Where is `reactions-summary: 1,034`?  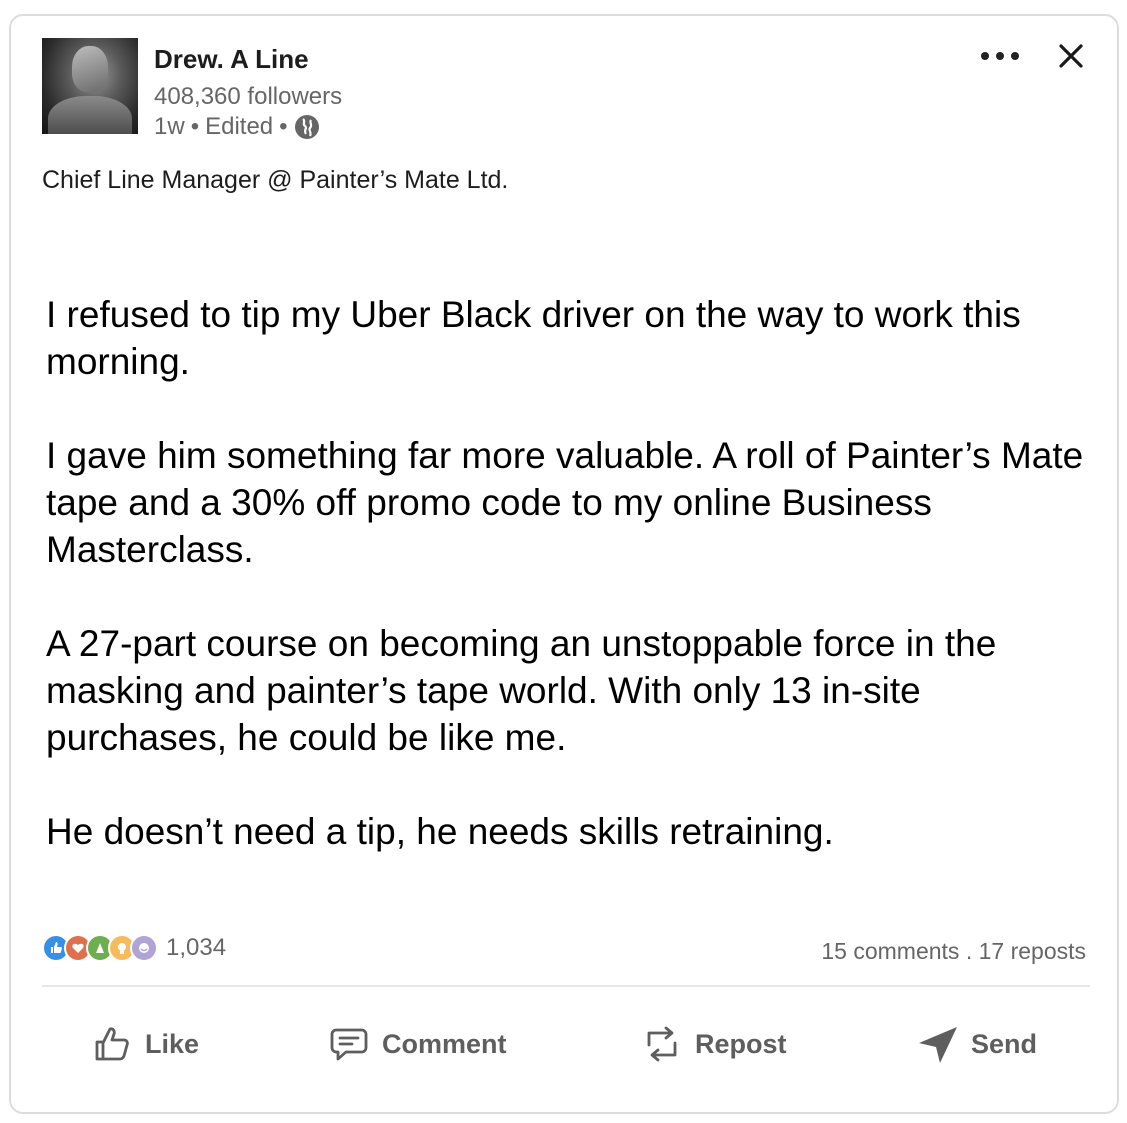 reactions-summary: 1,034 is located at coordinates (134, 948).